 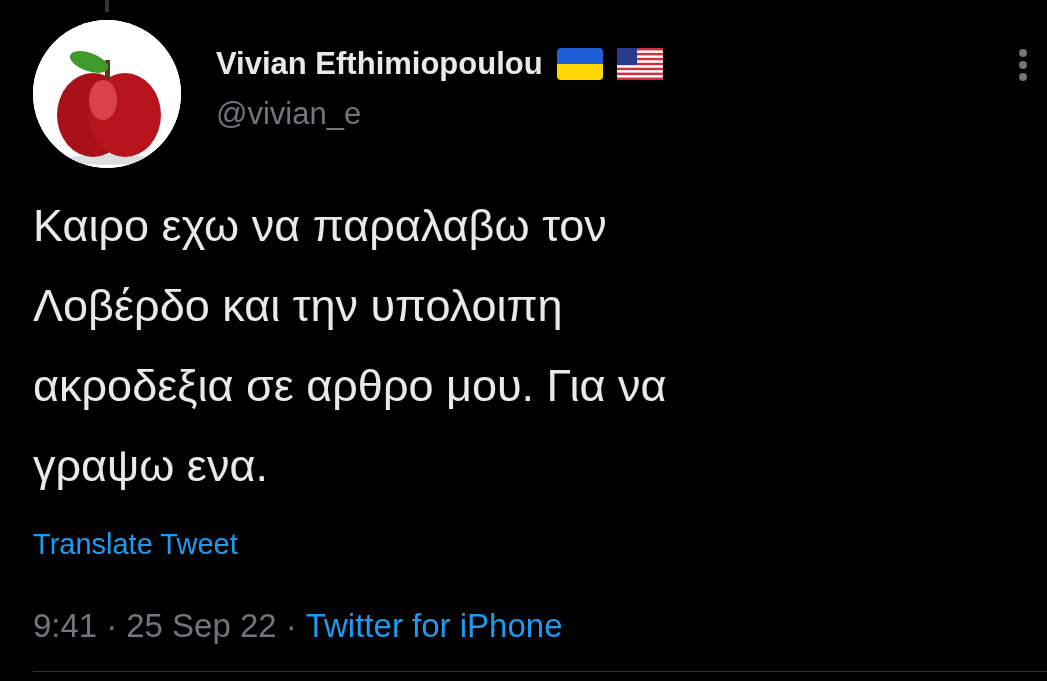 What do you see at coordinates (639, 64) in the screenshot?
I see `usa-flag-icon` at bounding box center [639, 64].